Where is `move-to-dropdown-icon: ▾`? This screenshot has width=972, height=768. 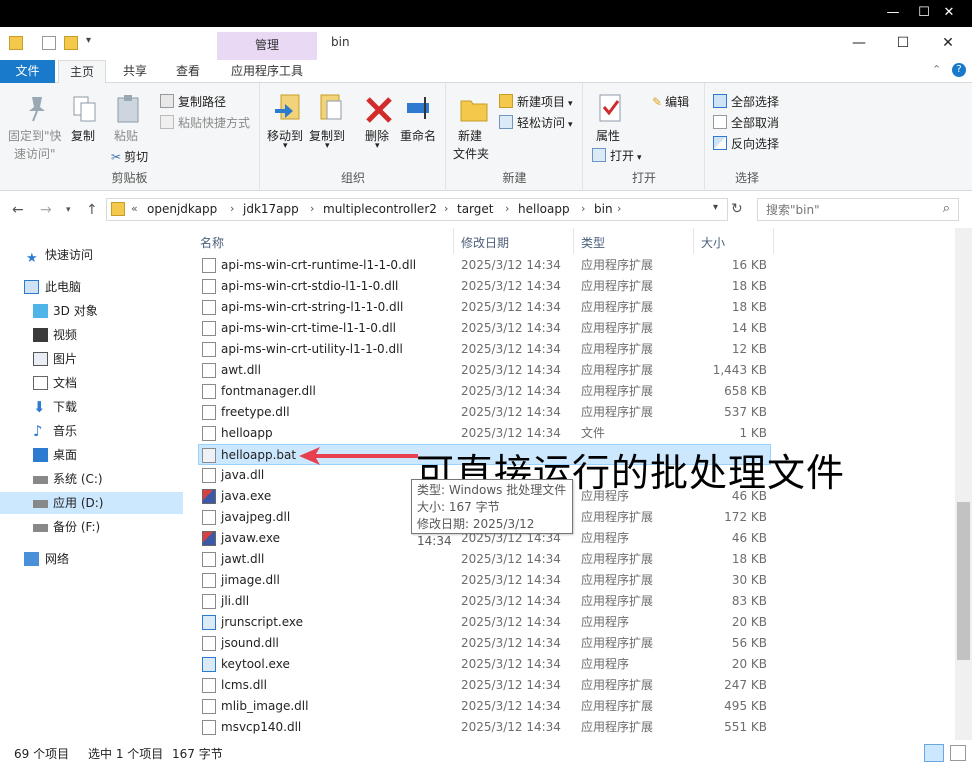
move-to-dropdown-icon: ▾ is located at coordinates (285, 146).